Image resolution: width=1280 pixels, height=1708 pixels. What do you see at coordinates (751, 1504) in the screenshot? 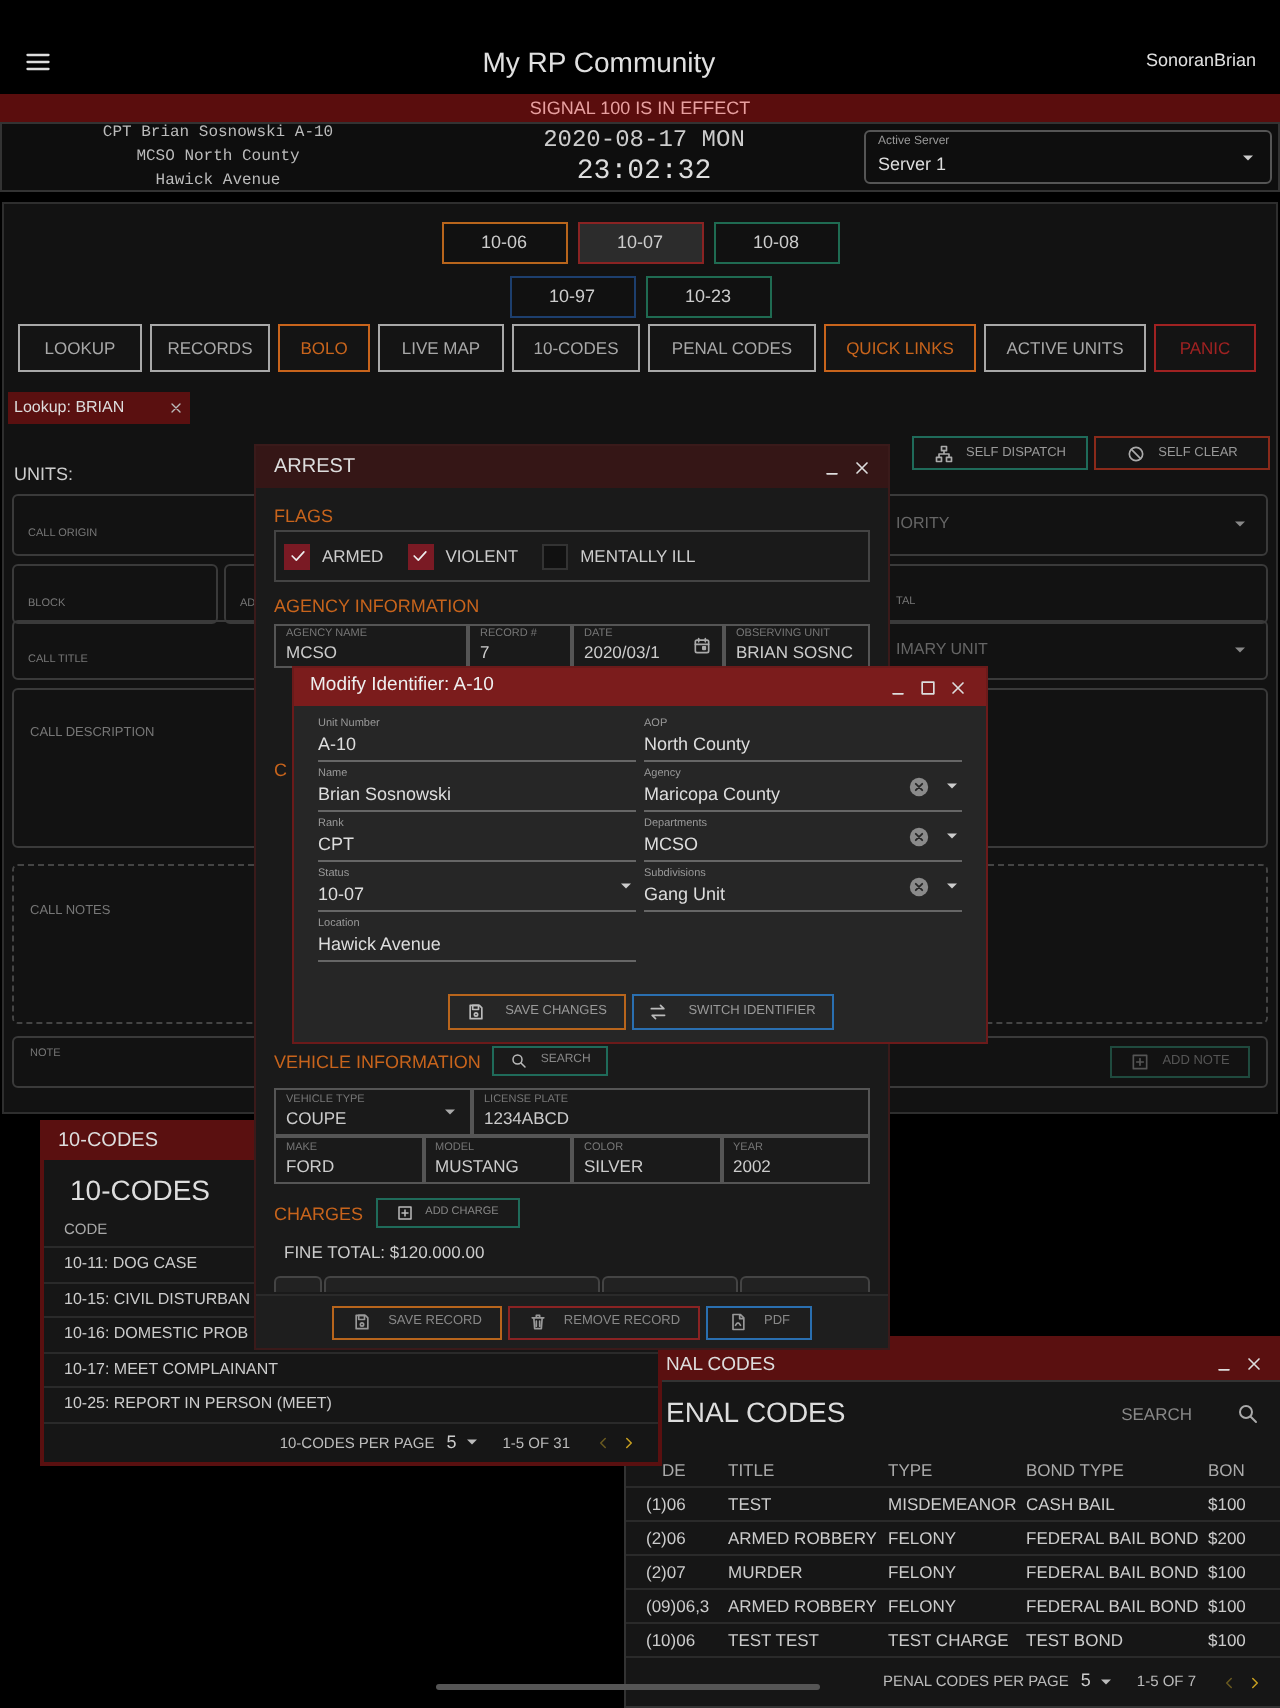
I see `table-cell-text: TEST` at bounding box center [751, 1504].